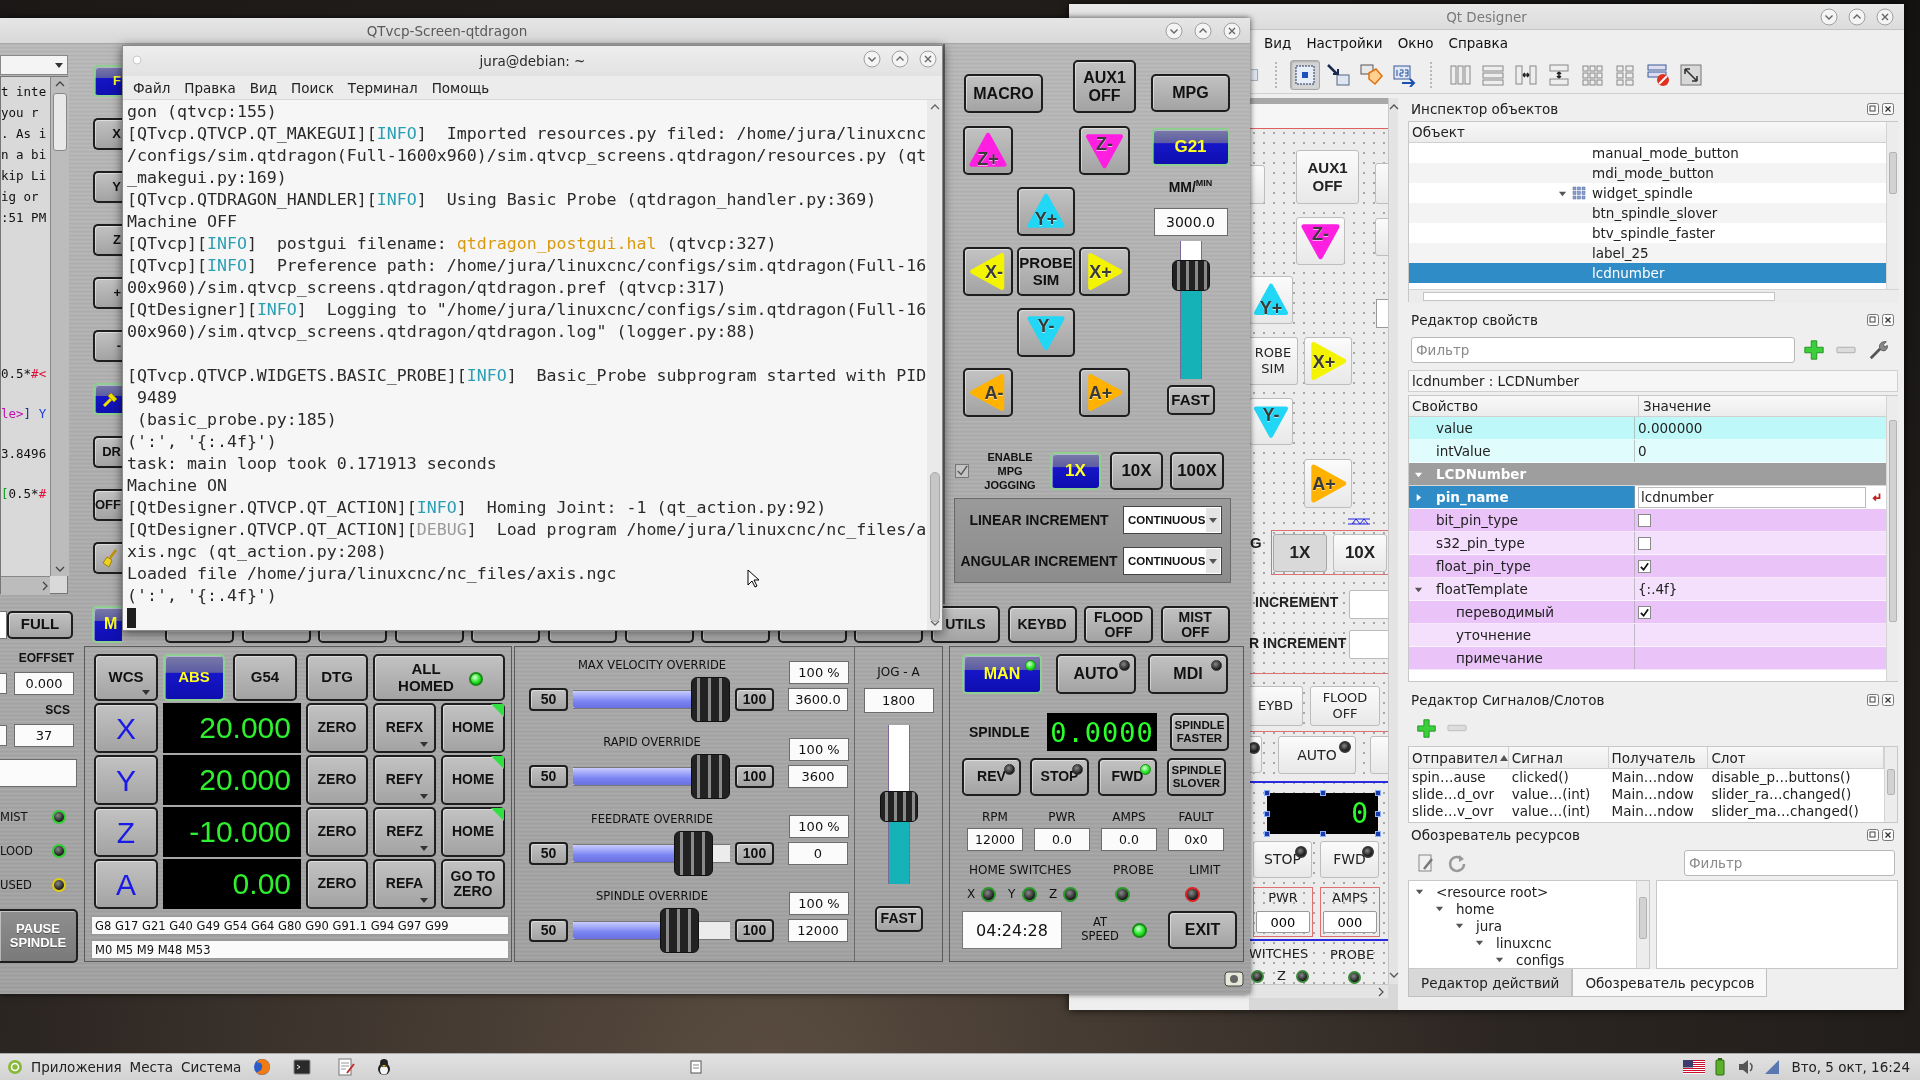 The height and width of the screenshot is (1080, 1920). Describe the element at coordinates (1317, 755) in the screenshot. I see `mode-button: AUTO` at that location.